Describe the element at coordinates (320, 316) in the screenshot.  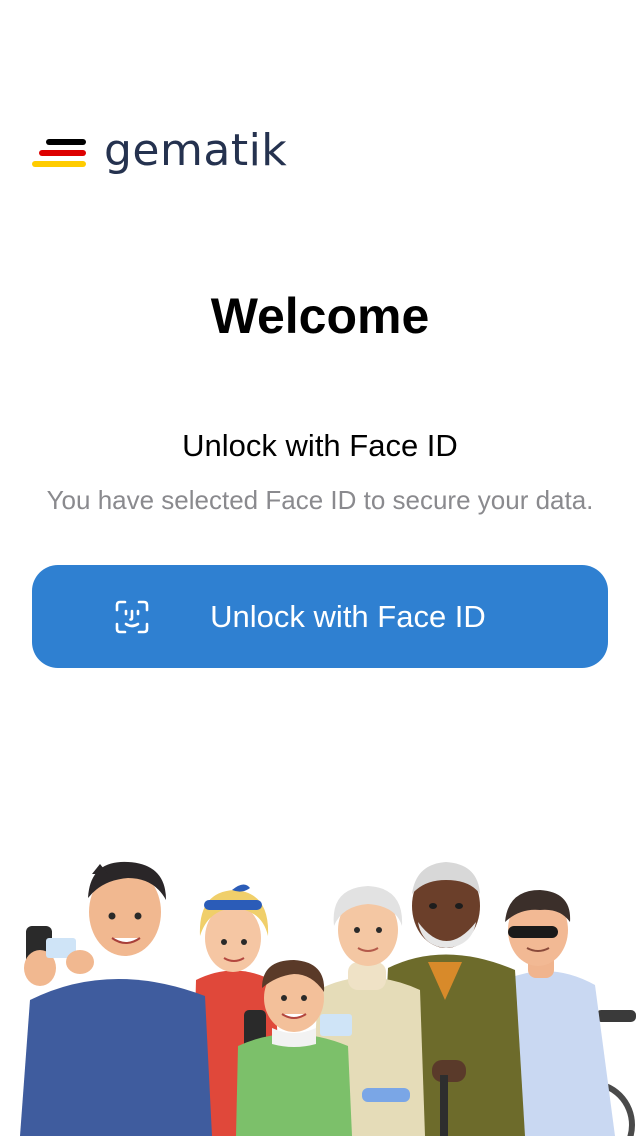
I see `page-title: Welcome` at that location.